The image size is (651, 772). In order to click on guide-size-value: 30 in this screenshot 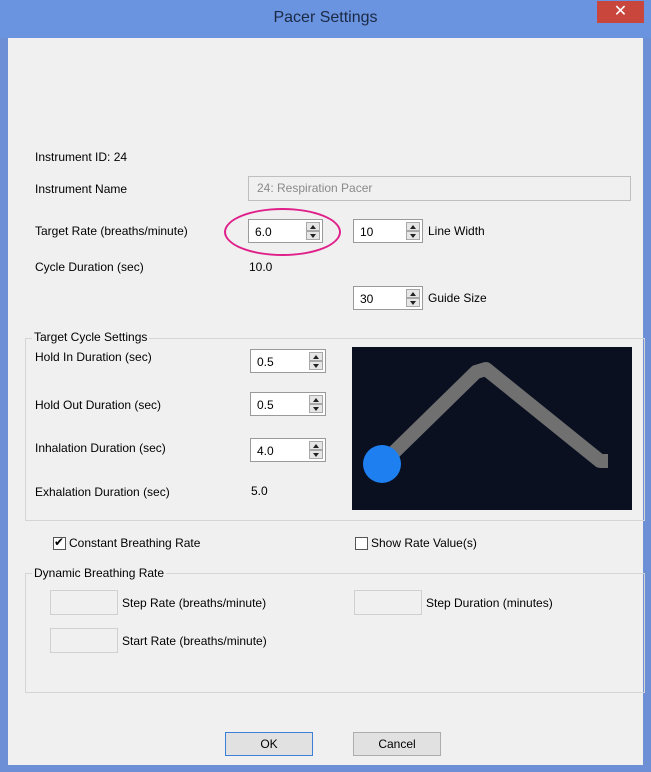, I will do `click(367, 299)`.